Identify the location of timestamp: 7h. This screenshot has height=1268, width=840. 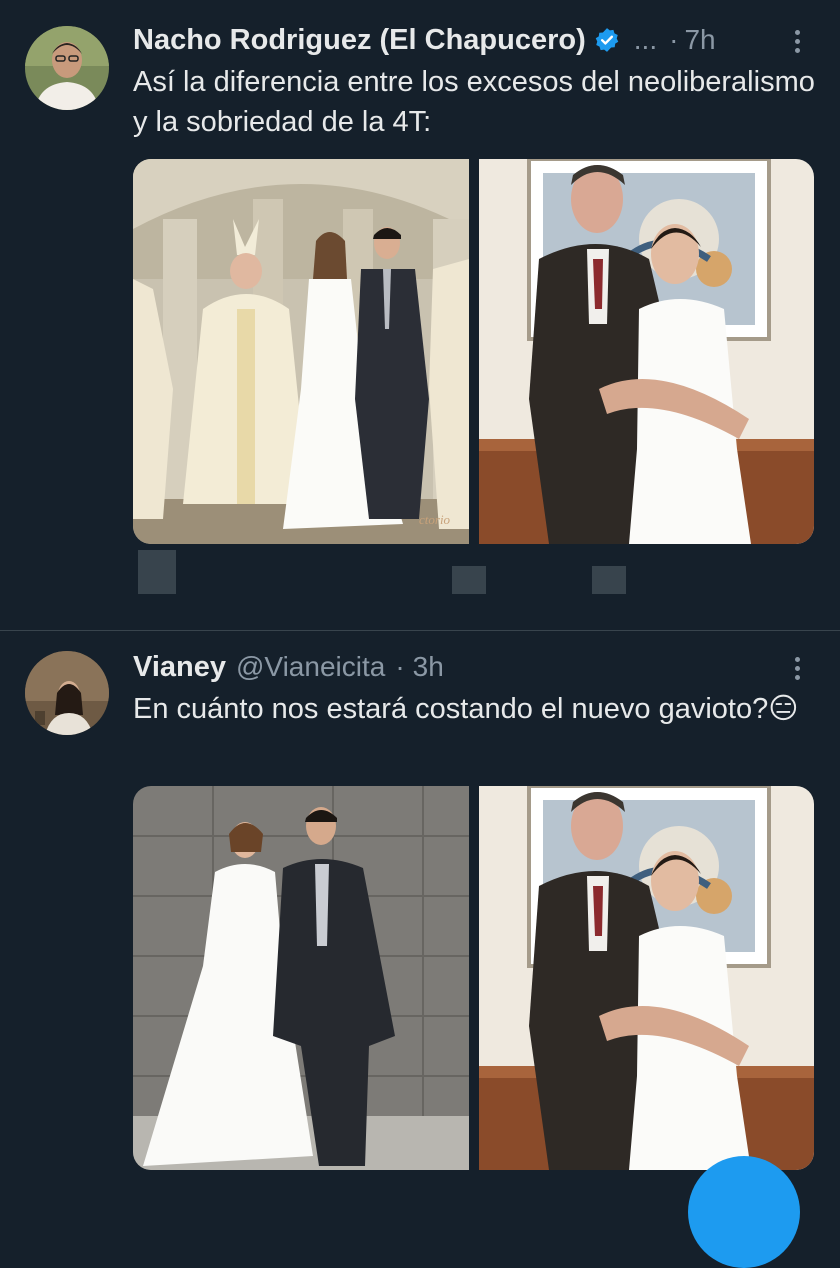
(699, 40).